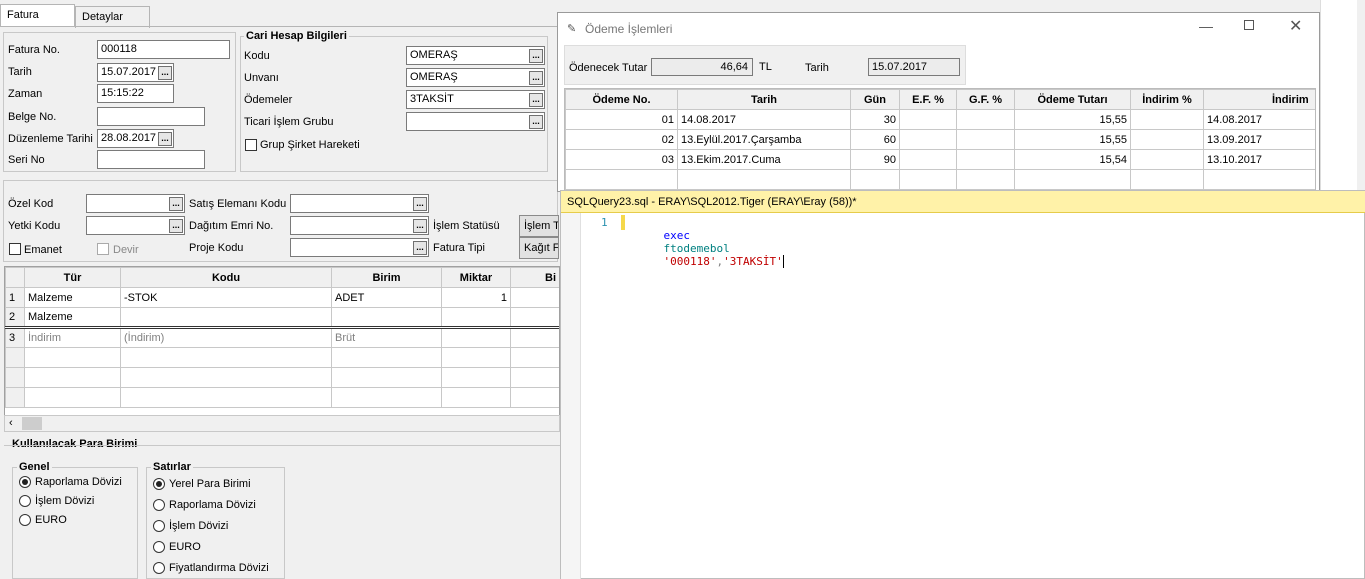 Image resolution: width=1365 pixels, height=579 pixels. Describe the element at coordinates (251, 145) in the screenshot. I see `grup-sirket-checkbox` at that location.